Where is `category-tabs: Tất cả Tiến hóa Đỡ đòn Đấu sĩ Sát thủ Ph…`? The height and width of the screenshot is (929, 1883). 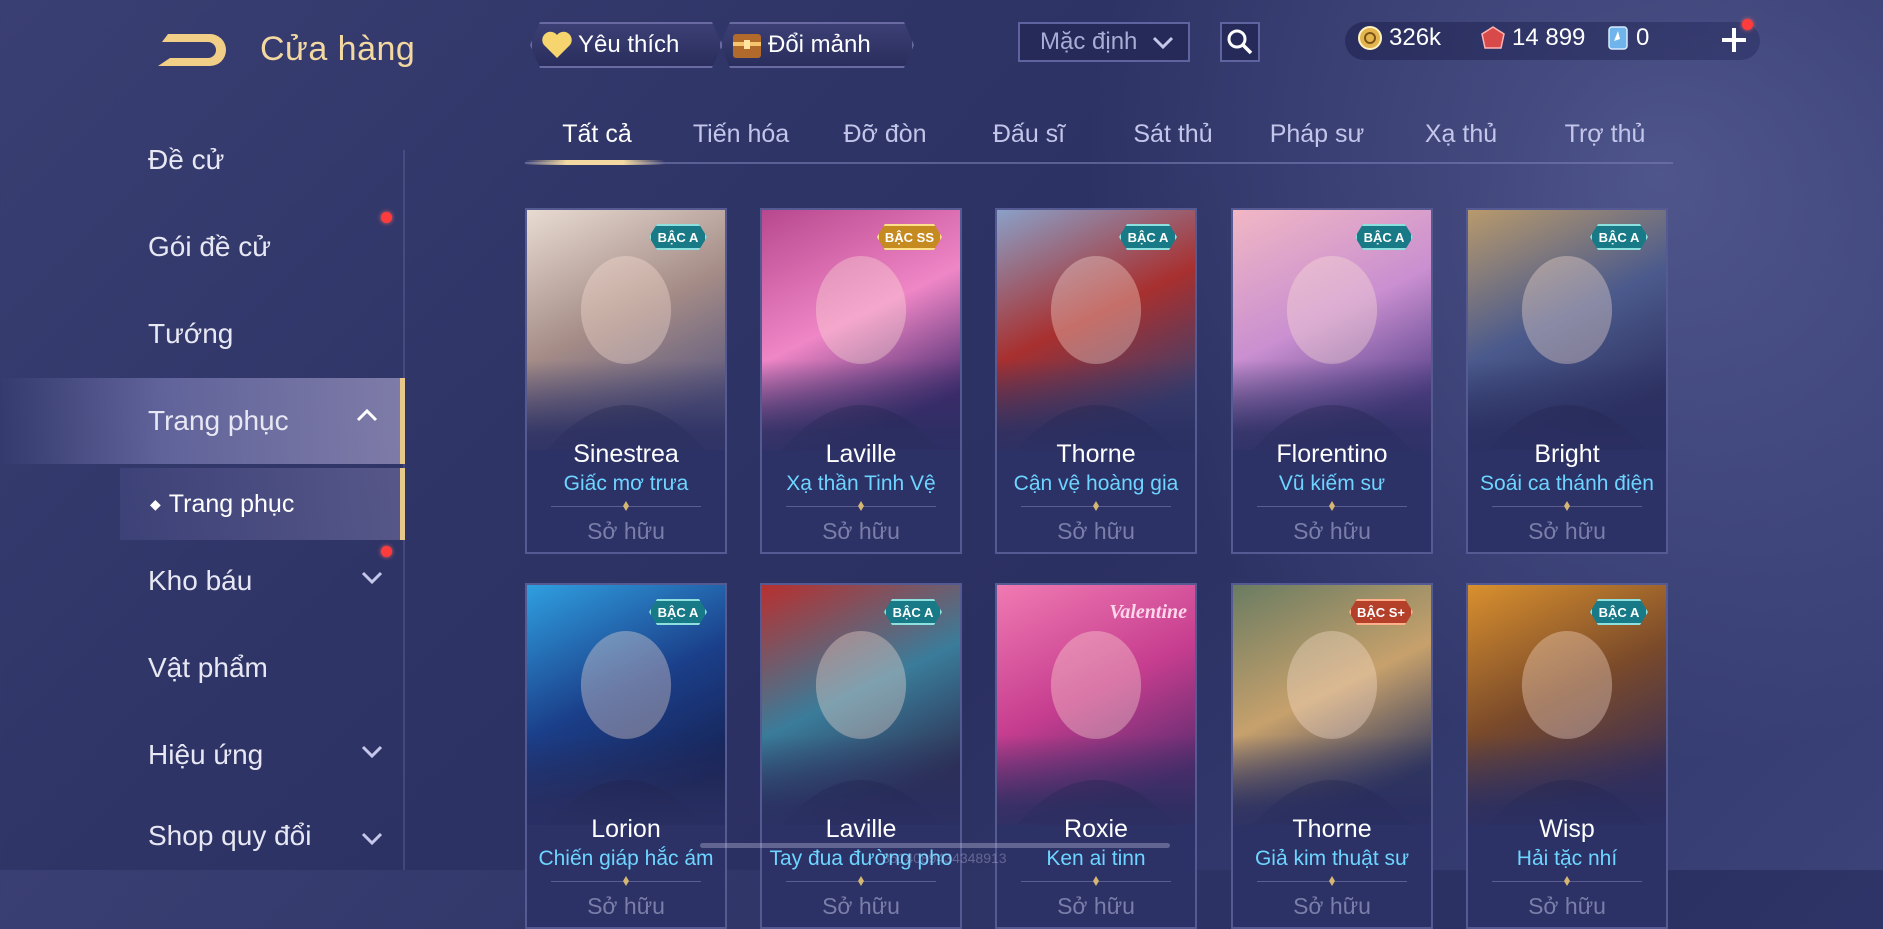 category-tabs: Tất cả Tiến hóa Đỡ đòn Đấu sĩ Sát thủ Ph… is located at coordinates (1101, 138).